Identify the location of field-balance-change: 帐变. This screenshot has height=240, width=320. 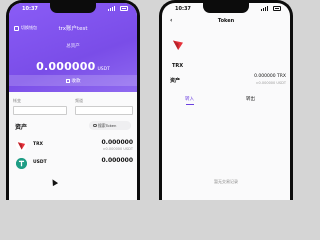
(40, 106).